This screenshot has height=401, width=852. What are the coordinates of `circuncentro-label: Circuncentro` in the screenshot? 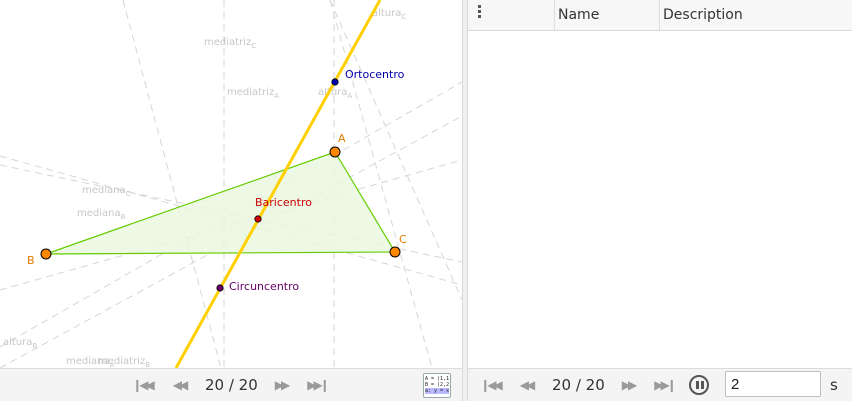 It's located at (264, 286).